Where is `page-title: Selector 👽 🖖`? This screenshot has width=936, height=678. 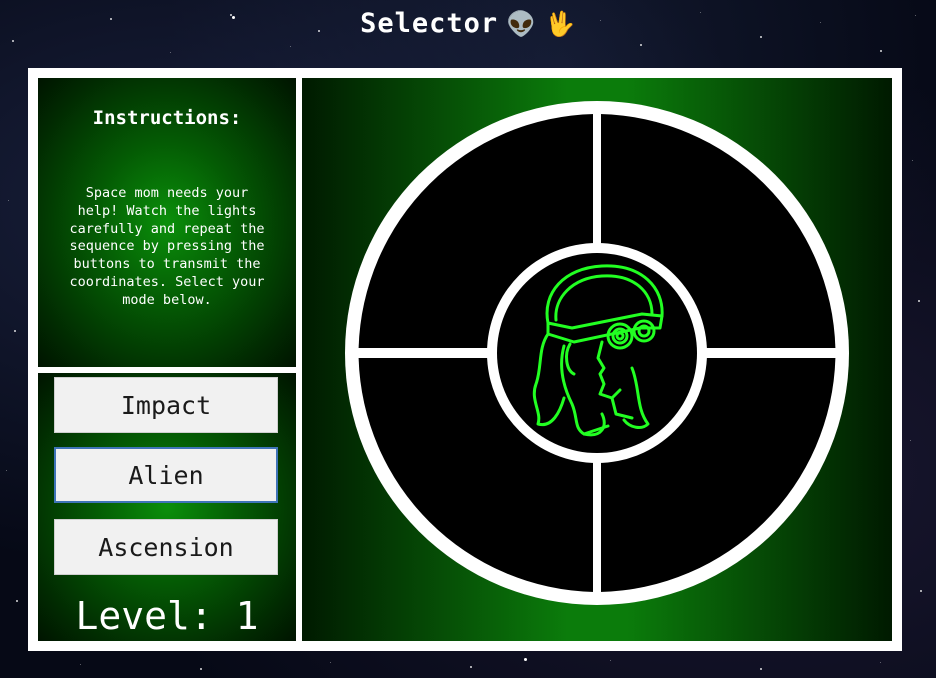 page-title: Selector 👽 🖖 is located at coordinates (468, 23).